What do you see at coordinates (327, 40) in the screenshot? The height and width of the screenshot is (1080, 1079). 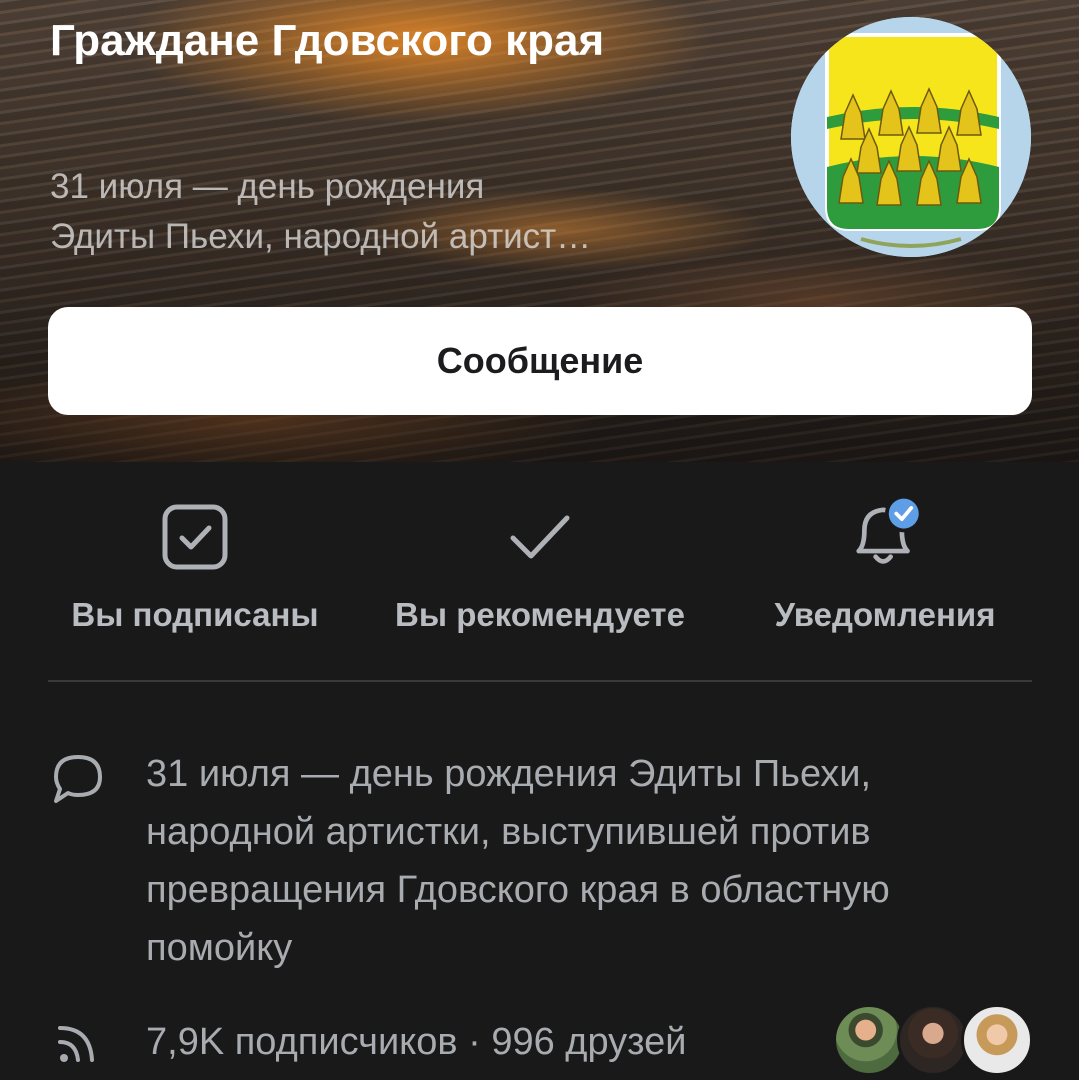 I see `community-title: Граждане Гдовского края` at bounding box center [327, 40].